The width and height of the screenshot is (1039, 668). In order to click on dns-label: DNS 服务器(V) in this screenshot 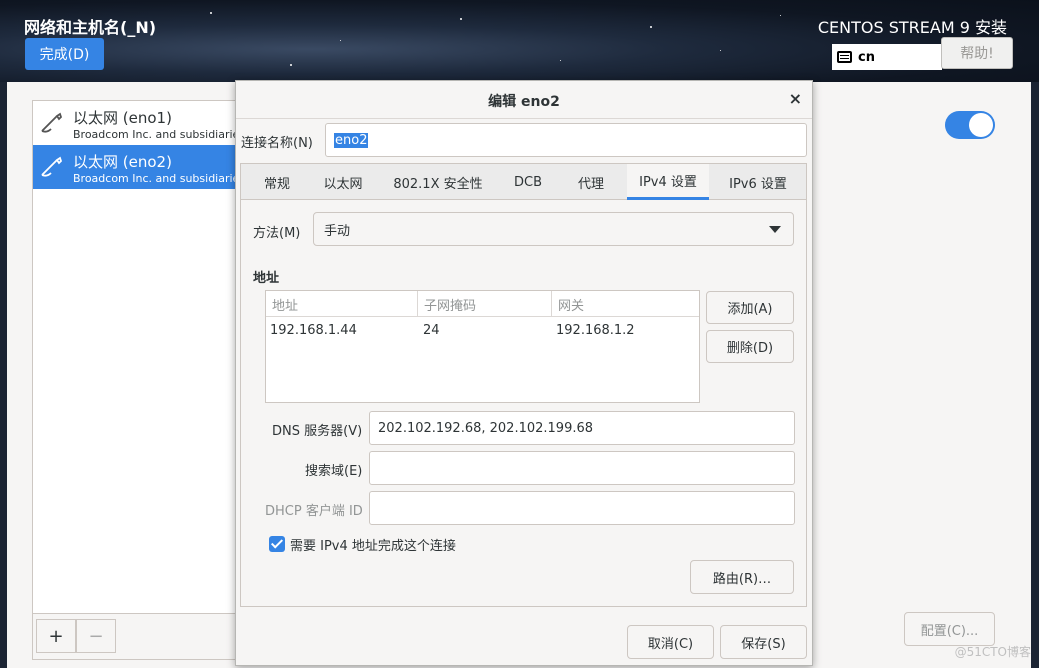, I will do `click(317, 431)`.